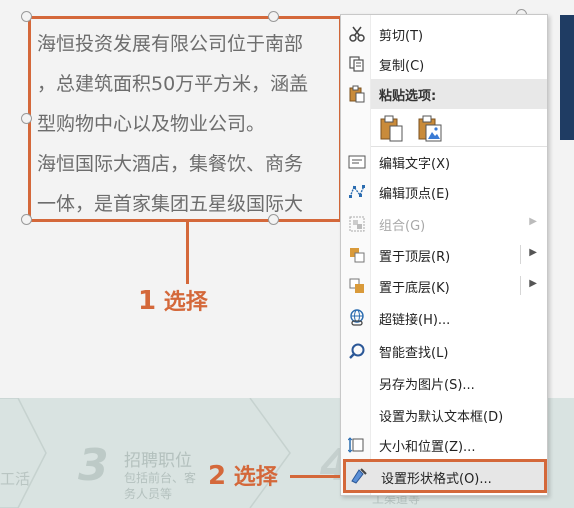 The image size is (574, 508). Describe the element at coordinates (160, 478) in the screenshot. I see `step-desc-3-line1: 包括前台、客` at that location.